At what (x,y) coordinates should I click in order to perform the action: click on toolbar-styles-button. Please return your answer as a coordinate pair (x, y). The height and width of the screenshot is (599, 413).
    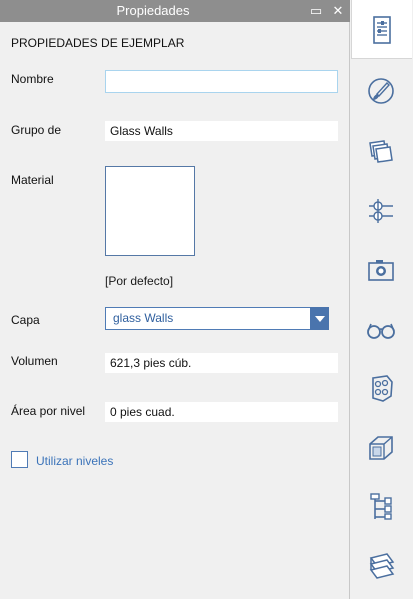
    Looking at the image, I should click on (381, 565).